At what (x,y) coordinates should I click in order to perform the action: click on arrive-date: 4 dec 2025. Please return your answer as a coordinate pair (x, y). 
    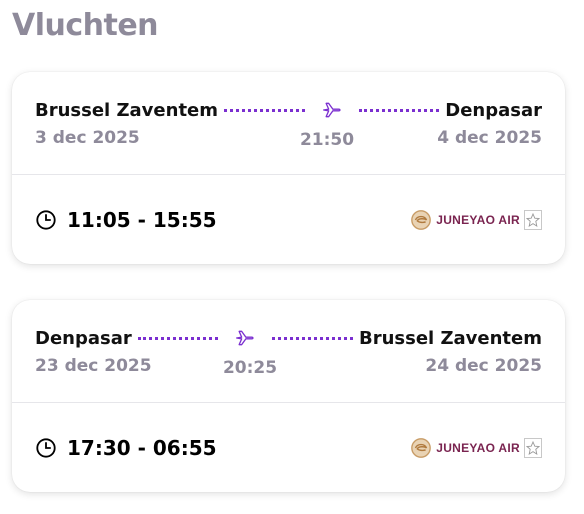
    Looking at the image, I should click on (489, 138).